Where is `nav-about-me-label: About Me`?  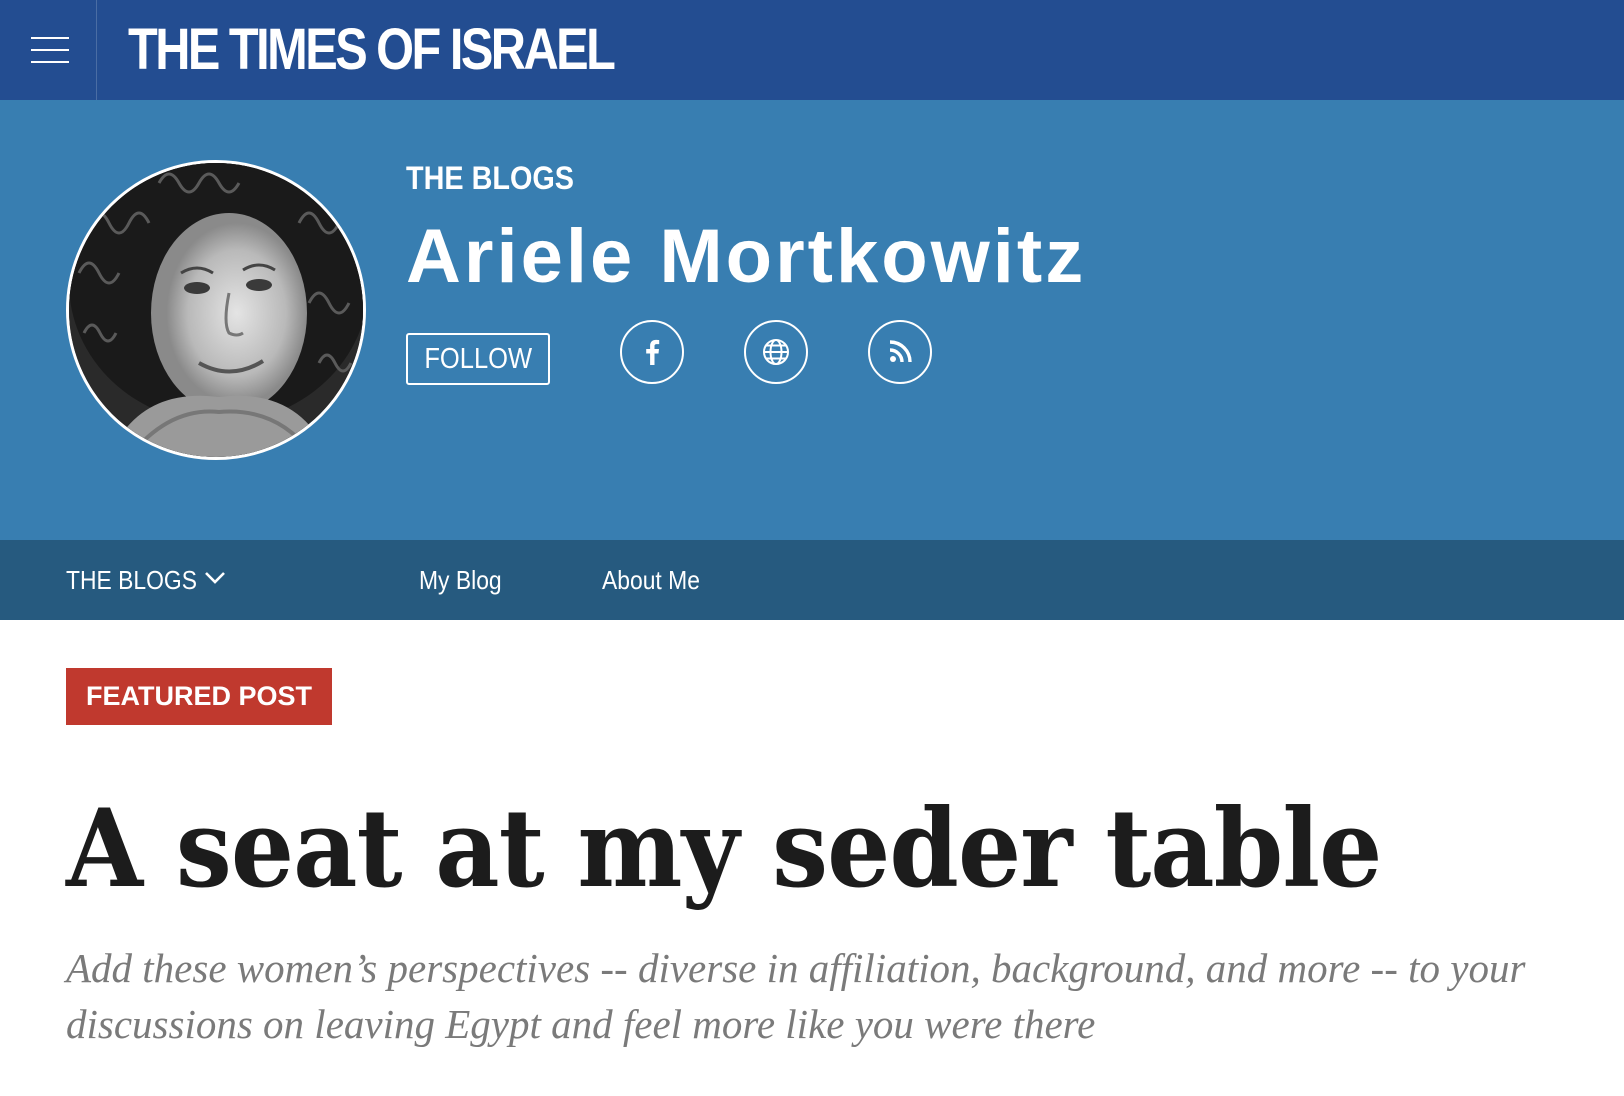
nav-about-me-label: About Me is located at coordinates (651, 580).